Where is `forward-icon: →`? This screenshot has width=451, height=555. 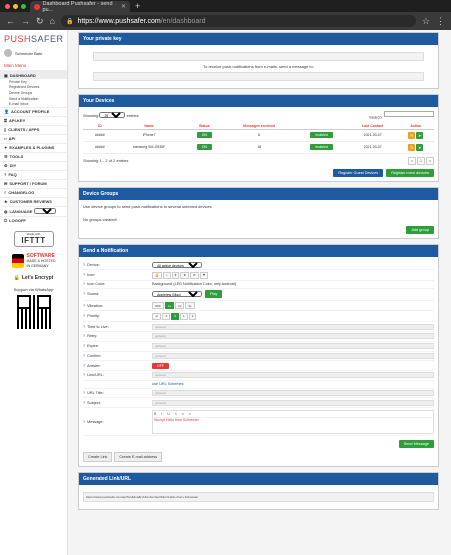
forward-icon: → is located at coordinates (25, 21).